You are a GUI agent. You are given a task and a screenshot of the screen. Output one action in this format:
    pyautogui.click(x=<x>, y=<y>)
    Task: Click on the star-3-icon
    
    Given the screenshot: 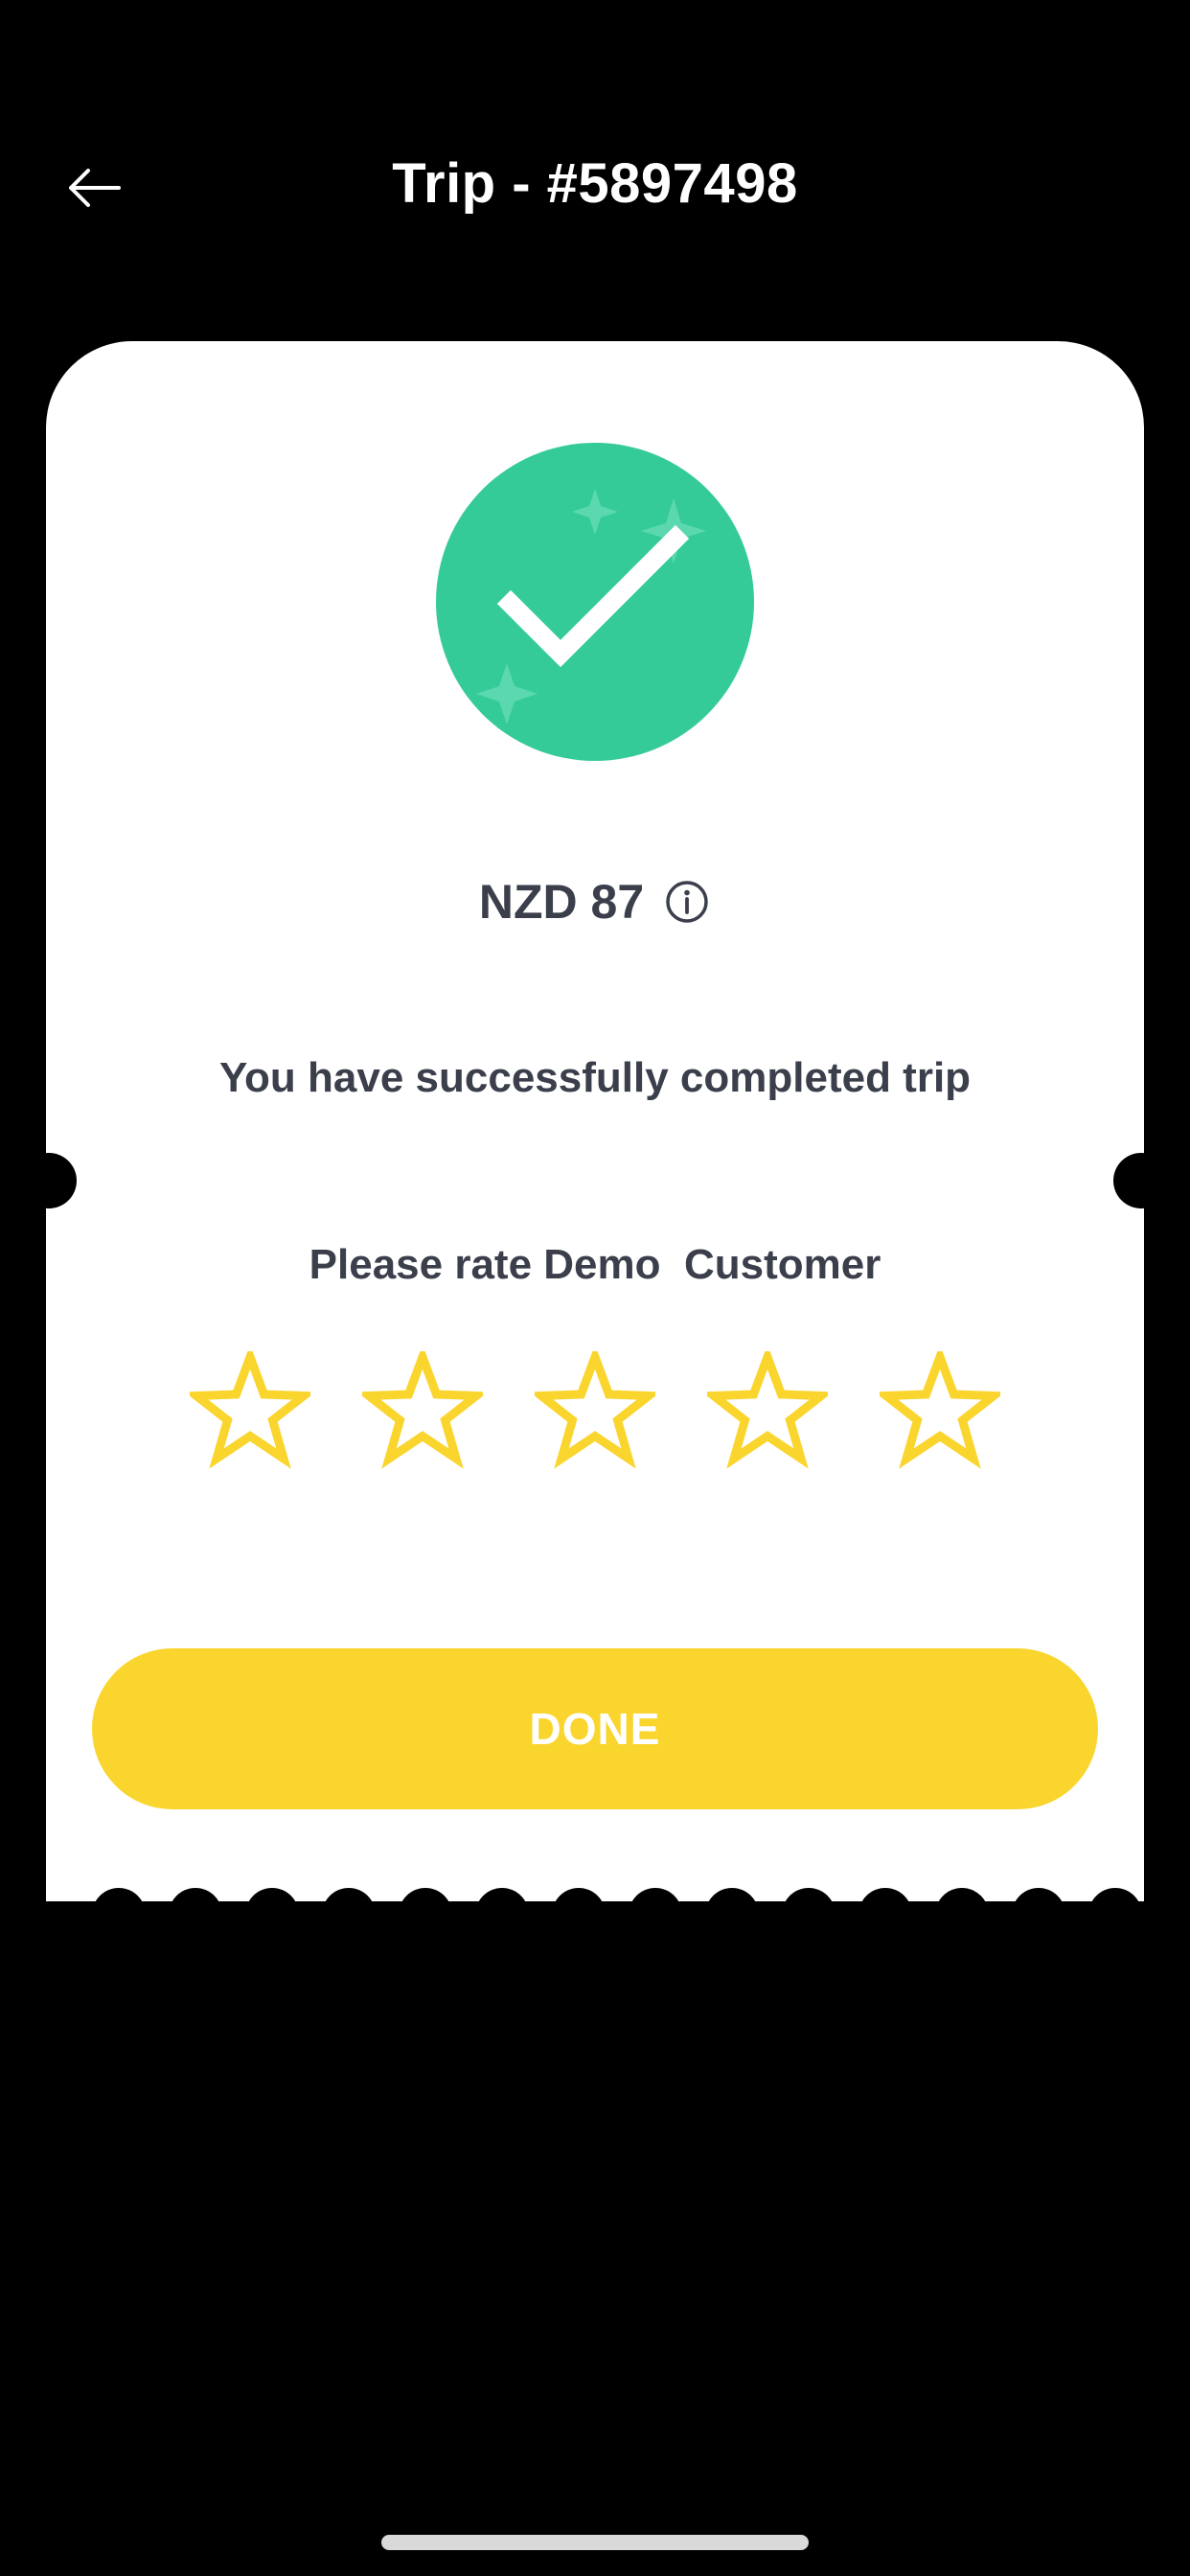 What is the action you would take?
    pyautogui.click(x=595, y=1411)
    